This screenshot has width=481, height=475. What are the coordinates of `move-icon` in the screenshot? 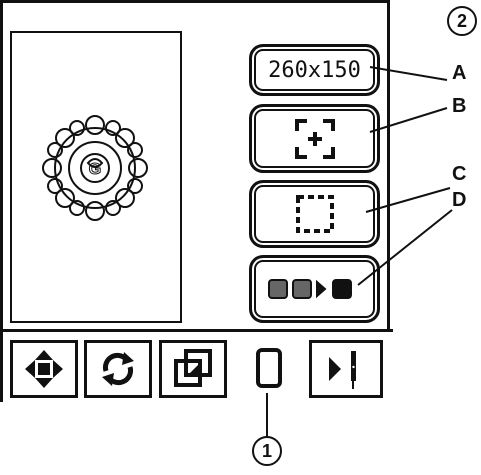 It's located at (44, 369).